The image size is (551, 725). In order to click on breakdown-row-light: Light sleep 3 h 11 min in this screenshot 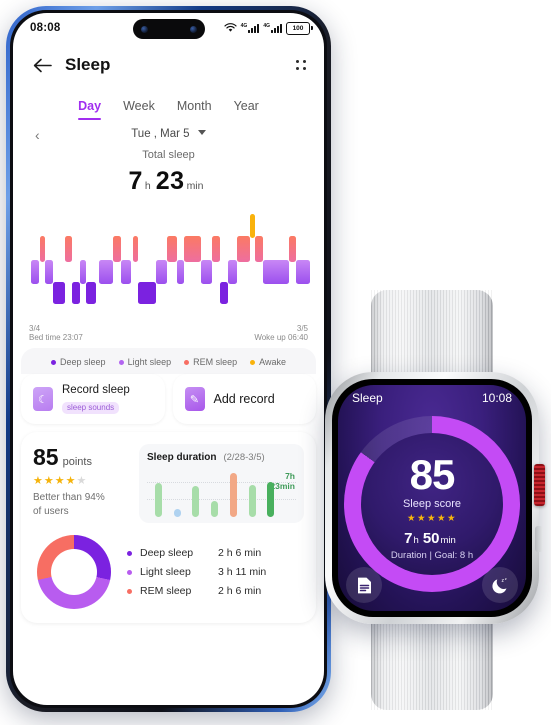, I will do `click(215, 572)`.